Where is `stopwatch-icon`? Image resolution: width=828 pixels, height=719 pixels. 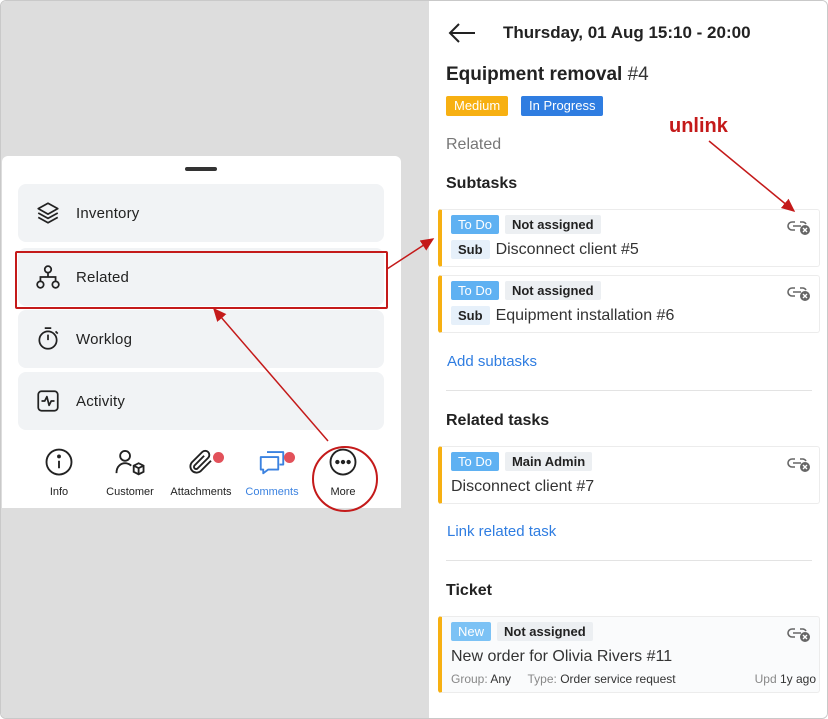
stopwatch-icon is located at coordinates (48, 339).